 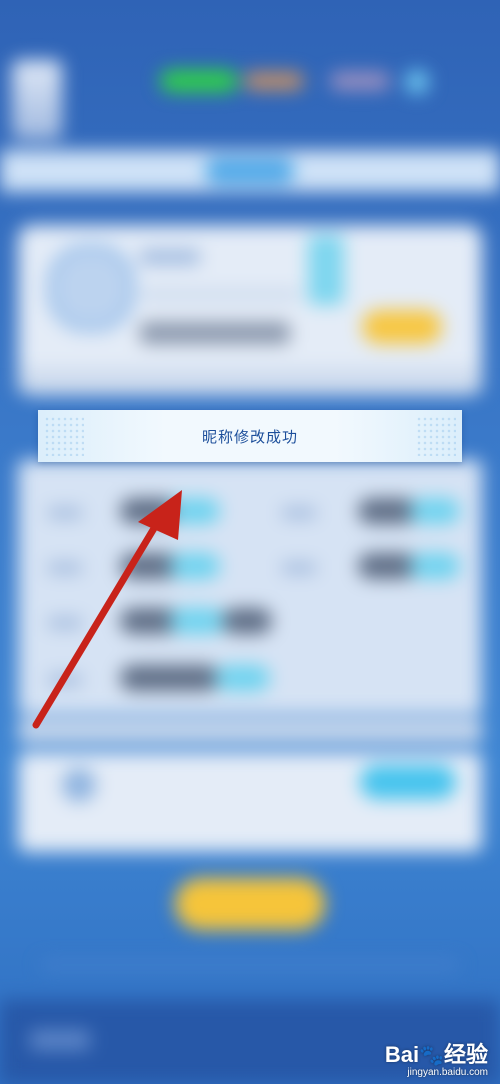 I want to click on paw-icon: 🐾, so click(x=431, y=1056).